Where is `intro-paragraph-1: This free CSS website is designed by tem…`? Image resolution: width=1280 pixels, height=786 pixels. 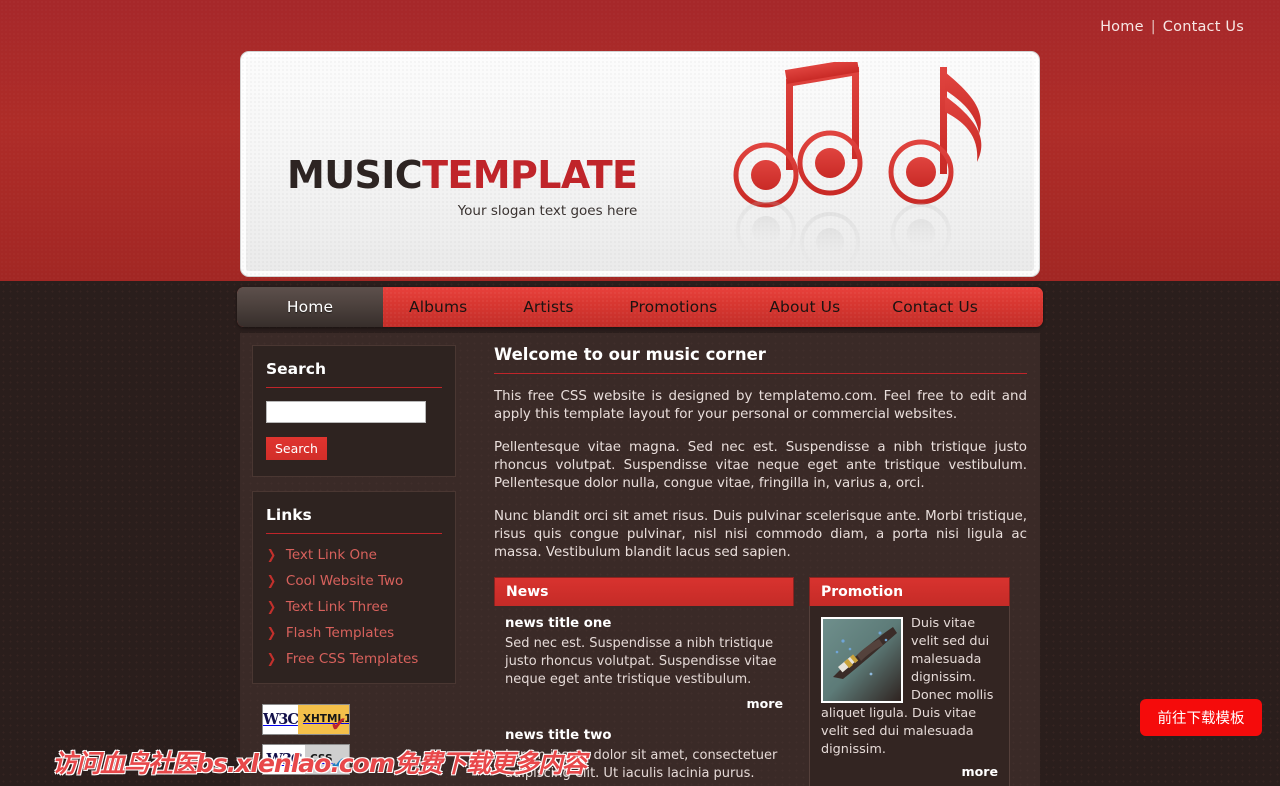 intro-paragraph-1: This free CSS website is designed by tem… is located at coordinates (760, 405).